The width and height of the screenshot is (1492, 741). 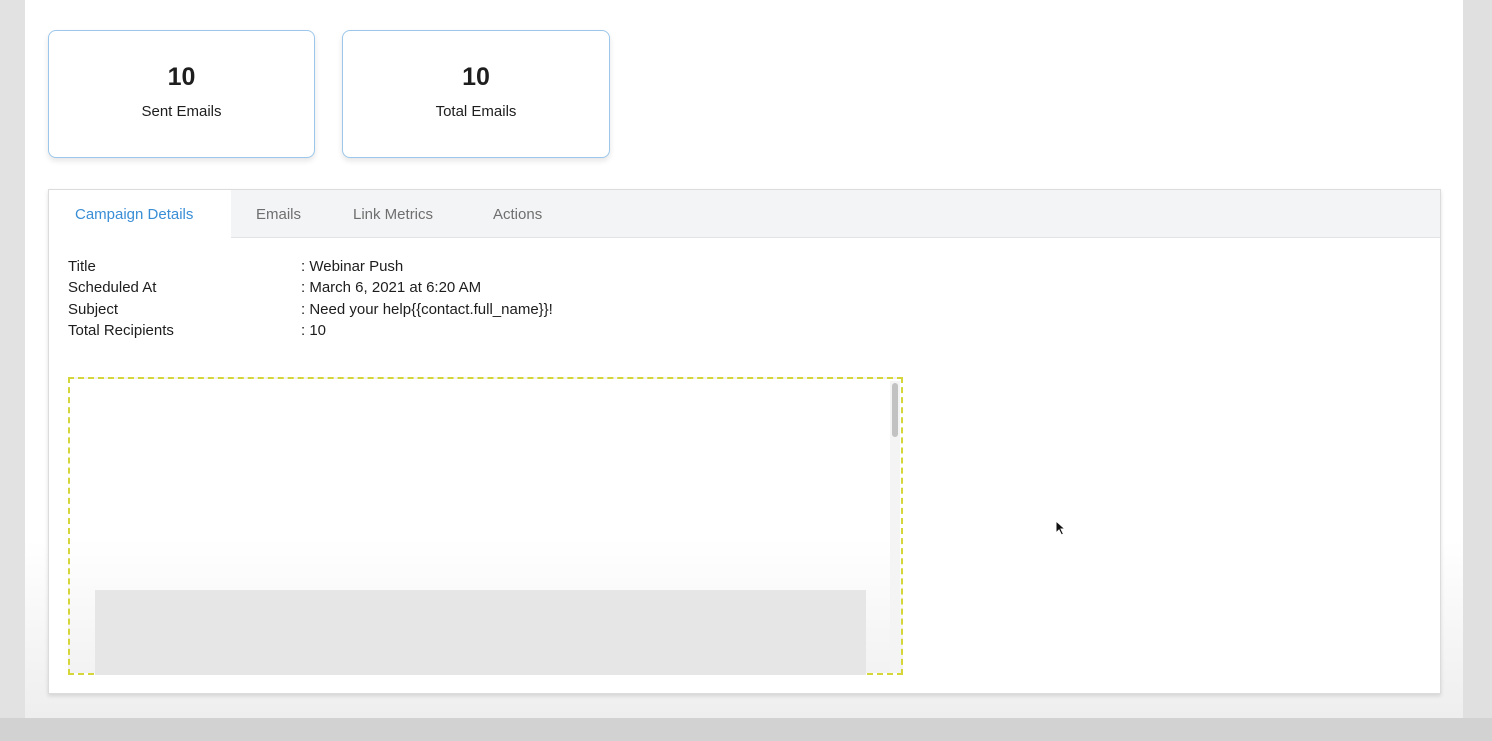 What do you see at coordinates (12, 370) in the screenshot?
I see `left-gutter` at bounding box center [12, 370].